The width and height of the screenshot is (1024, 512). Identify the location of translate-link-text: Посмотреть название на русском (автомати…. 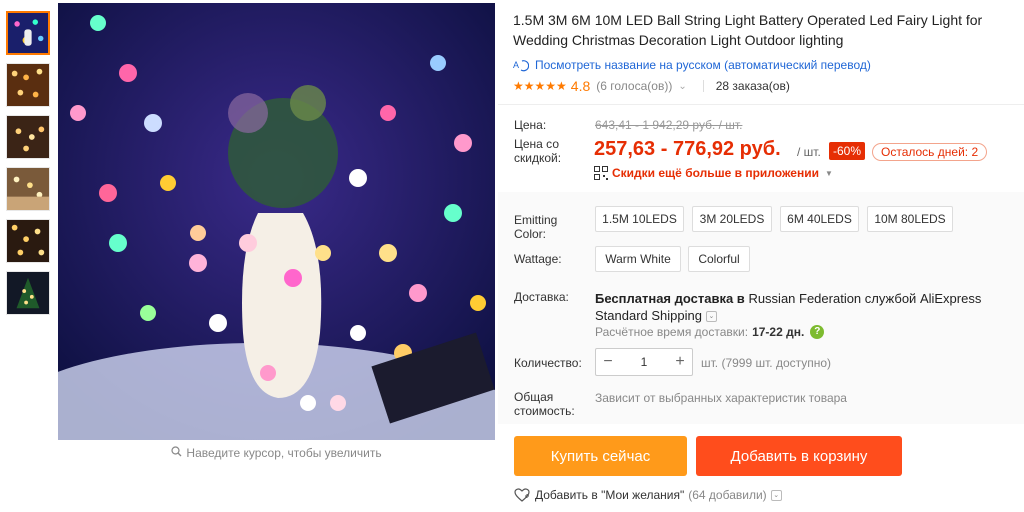
(703, 65).